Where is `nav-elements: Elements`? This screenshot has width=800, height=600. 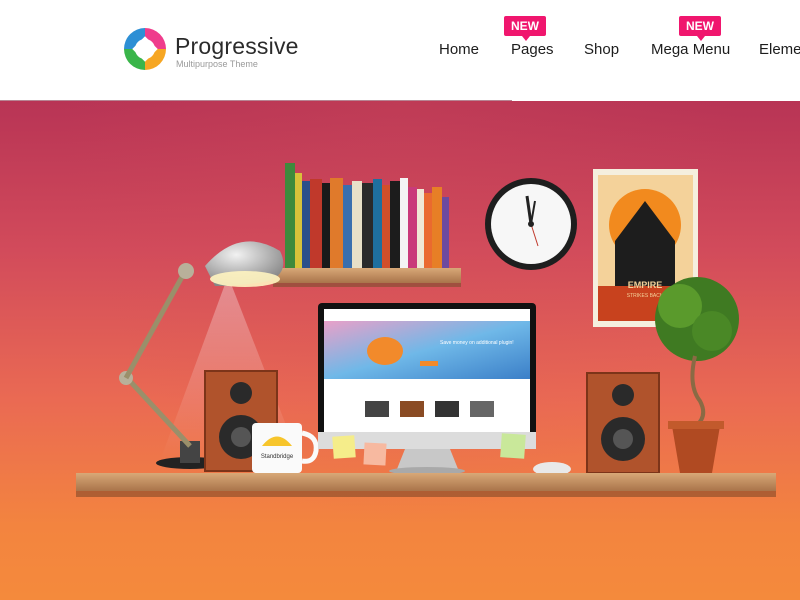
nav-elements: Elements is located at coordinates (779, 49).